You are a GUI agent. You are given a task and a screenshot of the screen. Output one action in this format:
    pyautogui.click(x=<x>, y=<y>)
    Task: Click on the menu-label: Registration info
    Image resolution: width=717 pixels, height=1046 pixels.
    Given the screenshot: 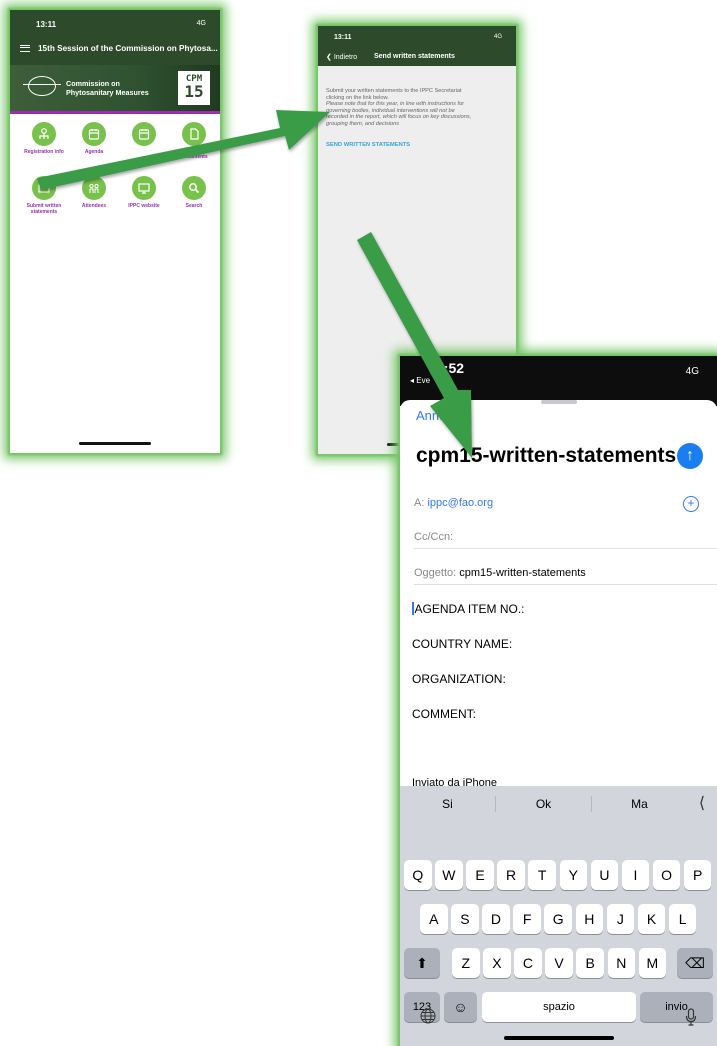 What is the action you would take?
    pyautogui.click(x=44, y=152)
    